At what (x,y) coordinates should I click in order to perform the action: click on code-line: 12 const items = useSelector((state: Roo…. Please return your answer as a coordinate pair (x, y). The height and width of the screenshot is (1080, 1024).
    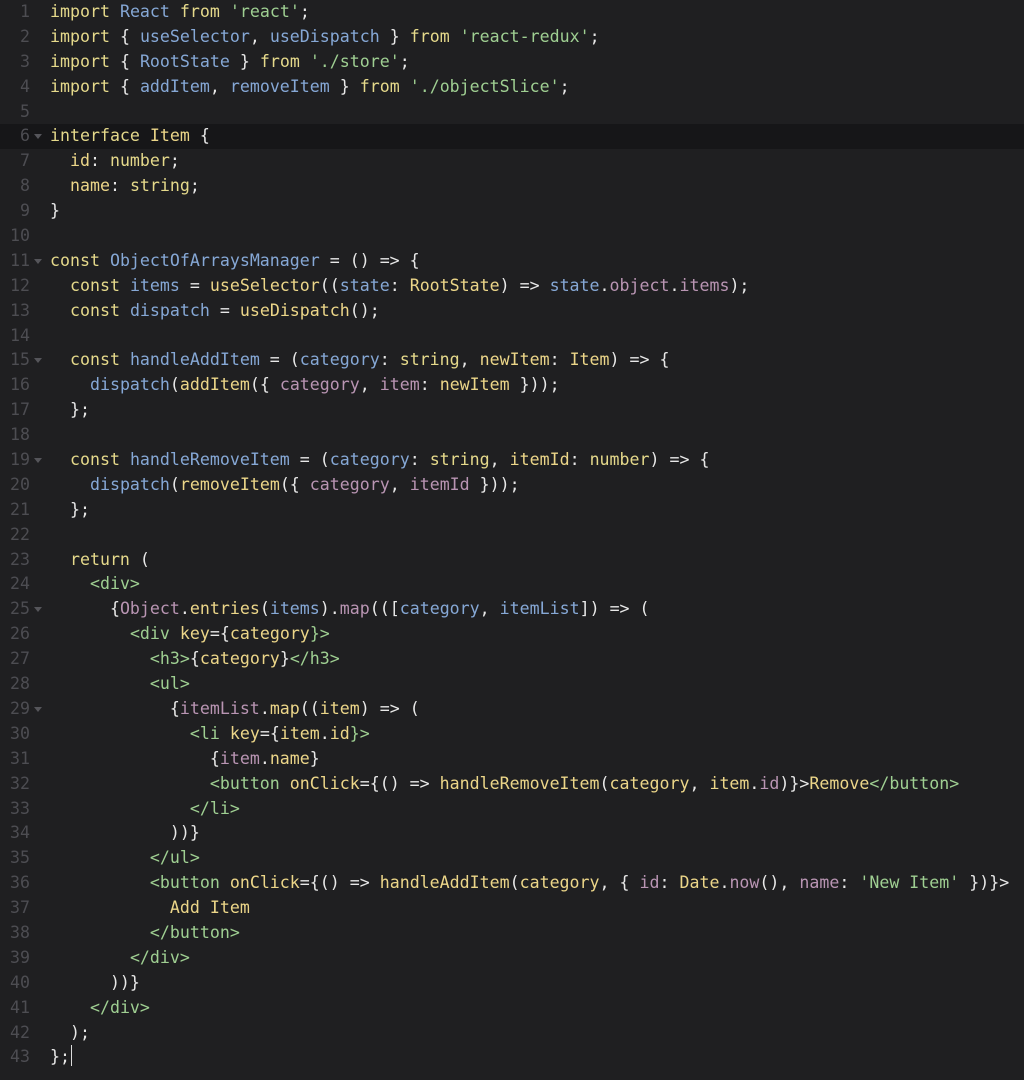
    Looking at the image, I should click on (512, 286).